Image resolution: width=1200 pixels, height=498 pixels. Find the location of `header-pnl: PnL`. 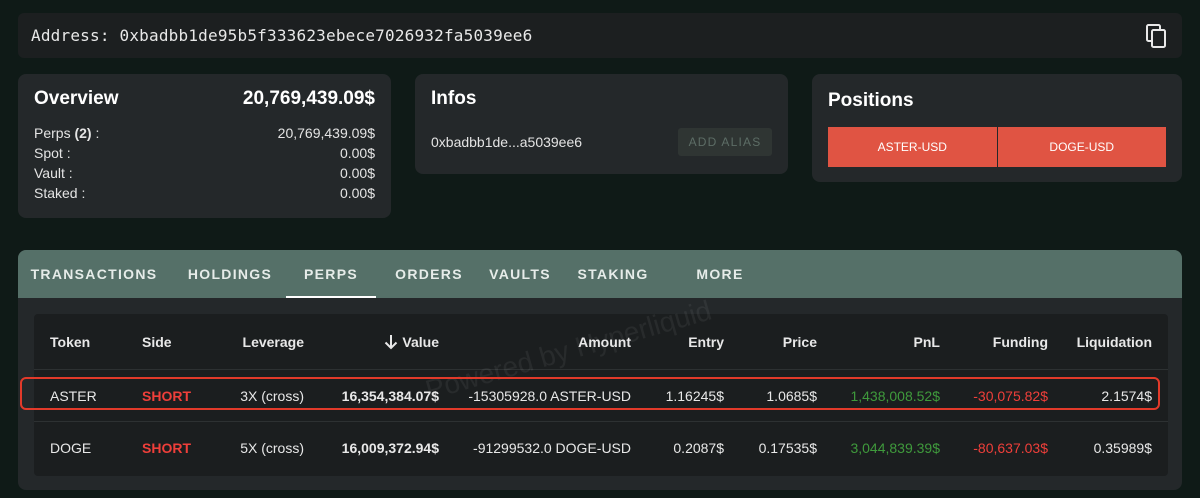

header-pnl: PnL is located at coordinates (927, 342).